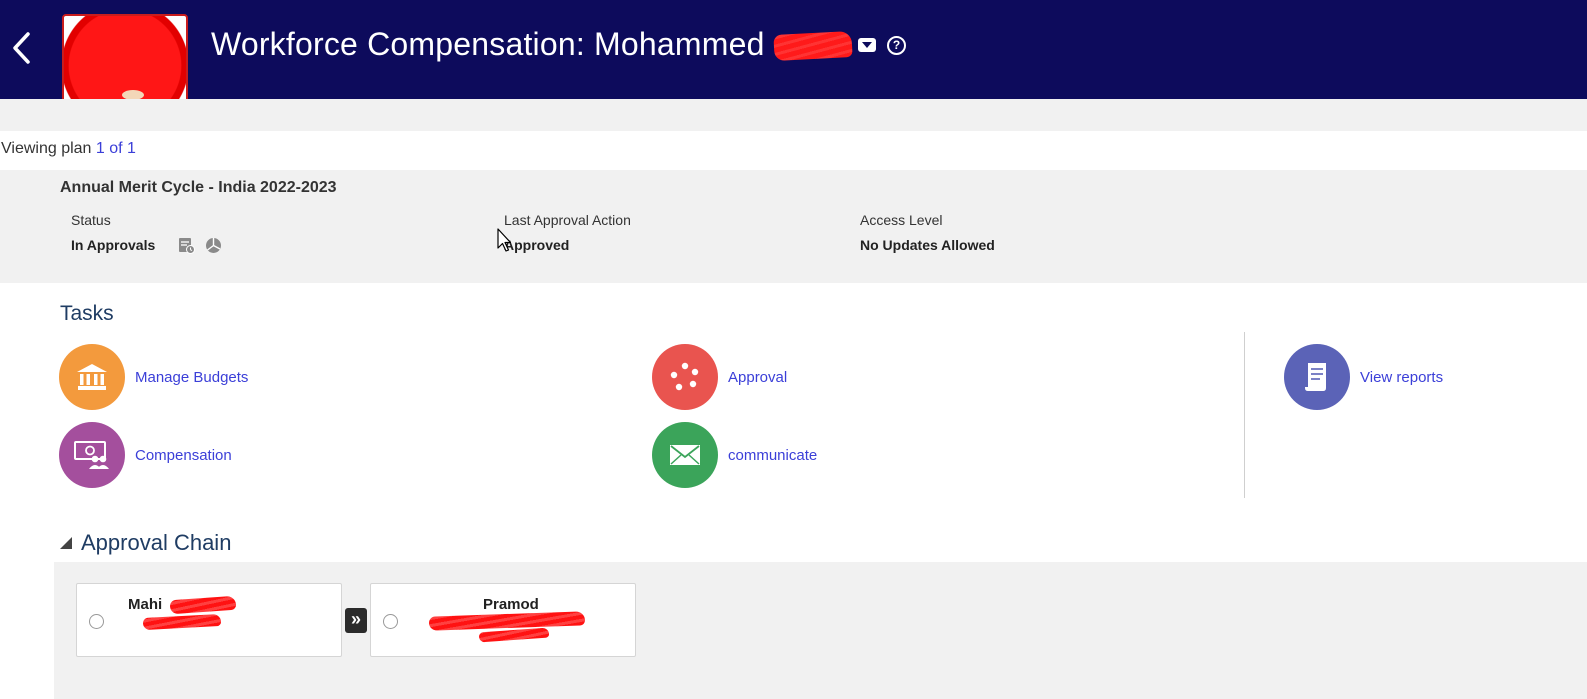  Describe the element at coordinates (567, 220) in the screenshot. I see `last-approval-action-label: Last Approval Action` at that location.